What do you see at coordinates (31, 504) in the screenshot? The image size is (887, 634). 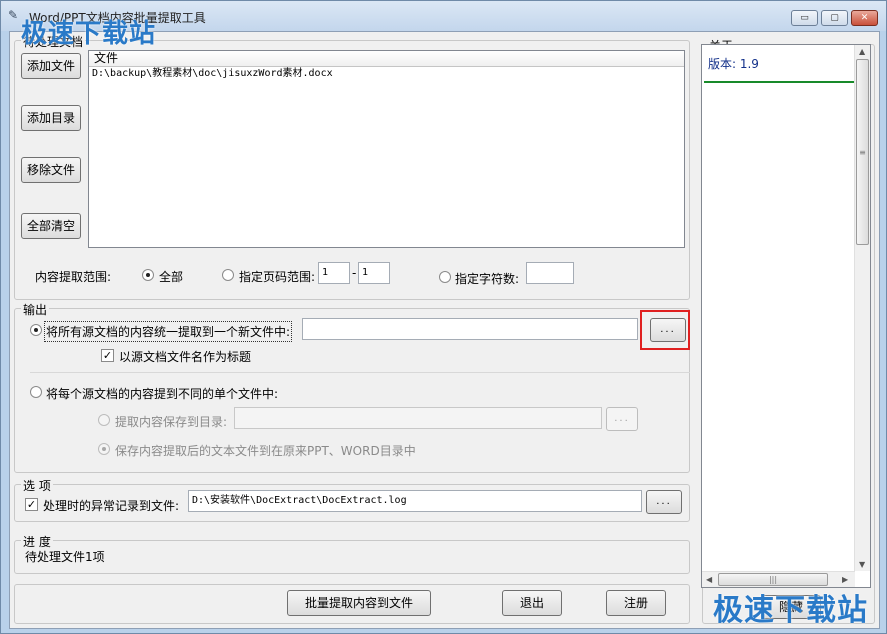 I see `log-exceptions-checkbox: ✓` at bounding box center [31, 504].